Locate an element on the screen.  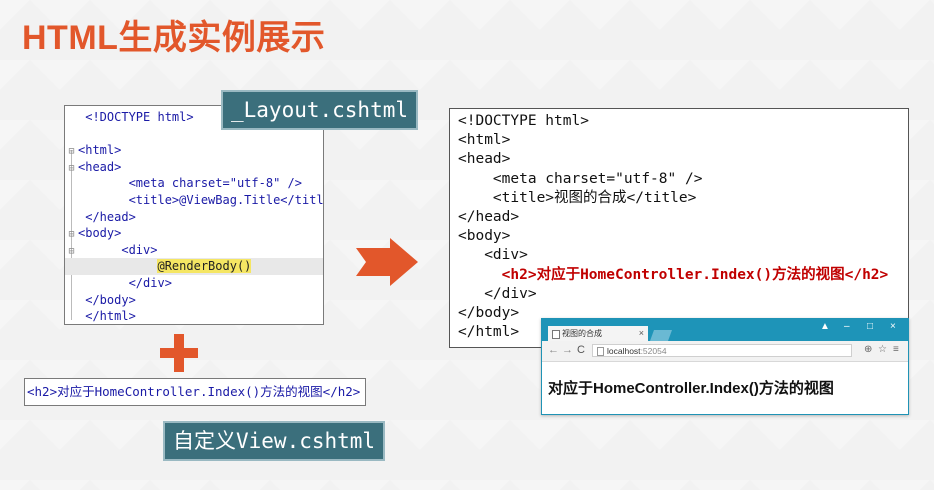
browser-toolbar: ← → C localhost:52054 ⊕ ☆ ≡ is located at coordinates (725, 351).